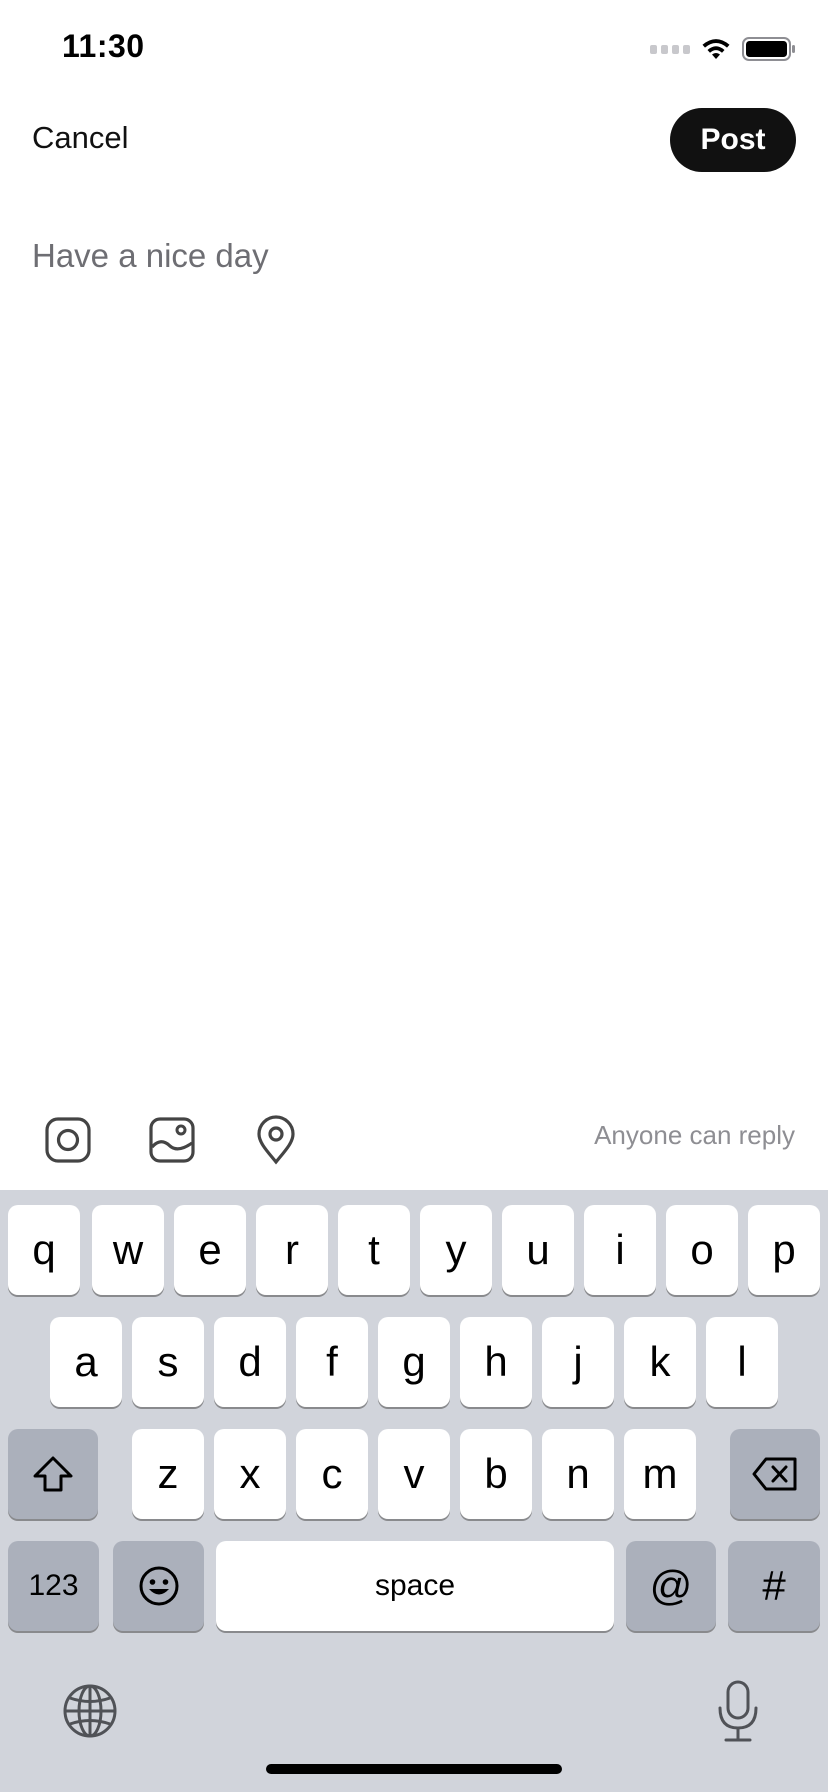 The image size is (828, 1792). I want to click on status-time: 11:30, so click(103, 46).